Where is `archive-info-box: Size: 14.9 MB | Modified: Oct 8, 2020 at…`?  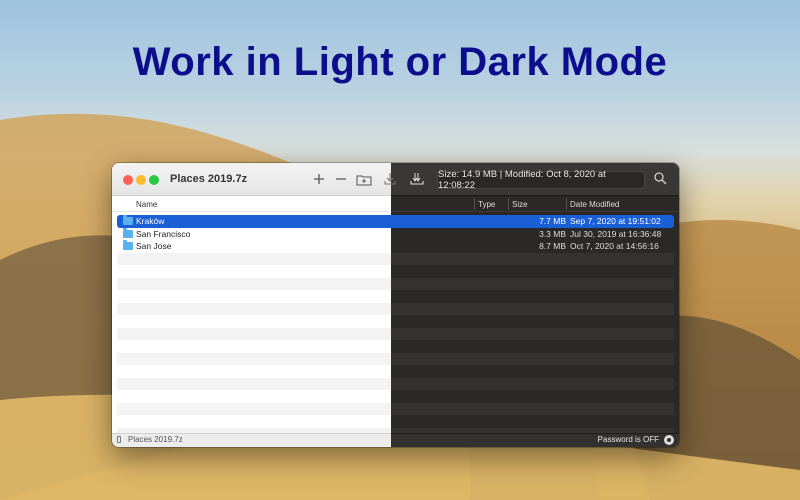
archive-info-box: Size: 14.9 MB | Modified: Oct 8, 2020 at… is located at coordinates (541, 180).